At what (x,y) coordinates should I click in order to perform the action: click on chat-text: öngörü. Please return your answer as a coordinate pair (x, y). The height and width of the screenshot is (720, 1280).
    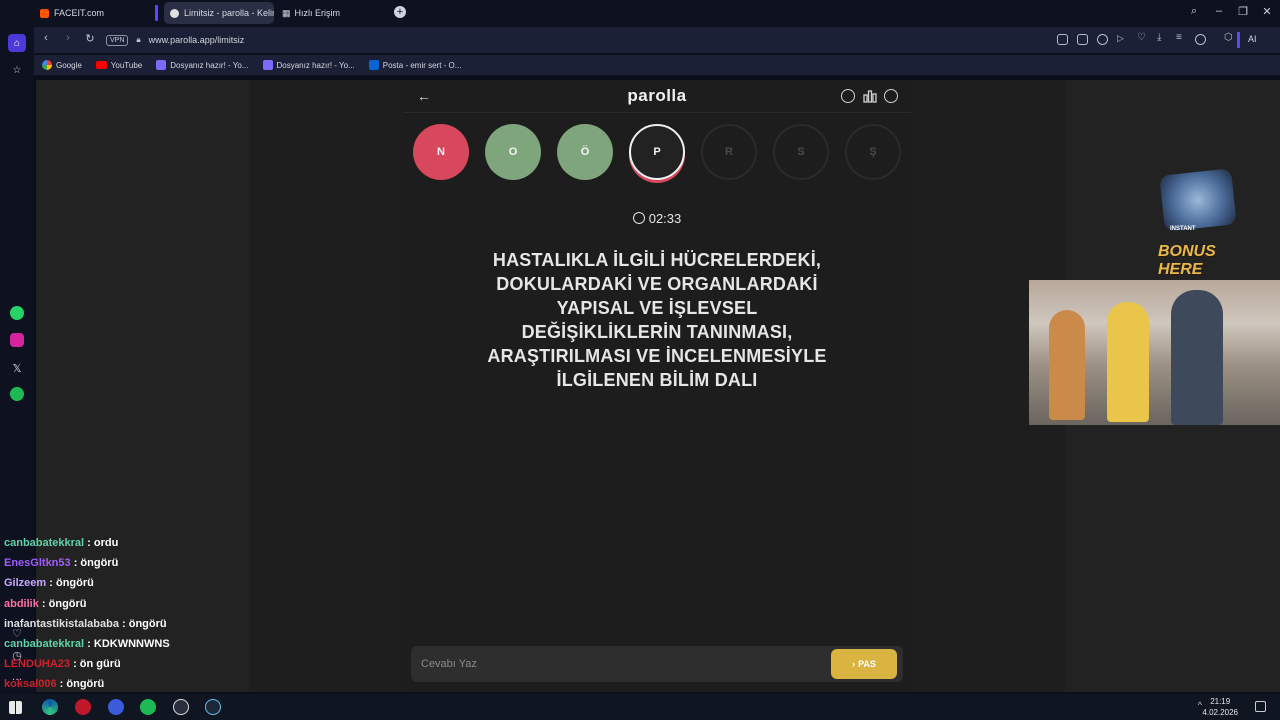
    Looking at the image, I should click on (74, 583).